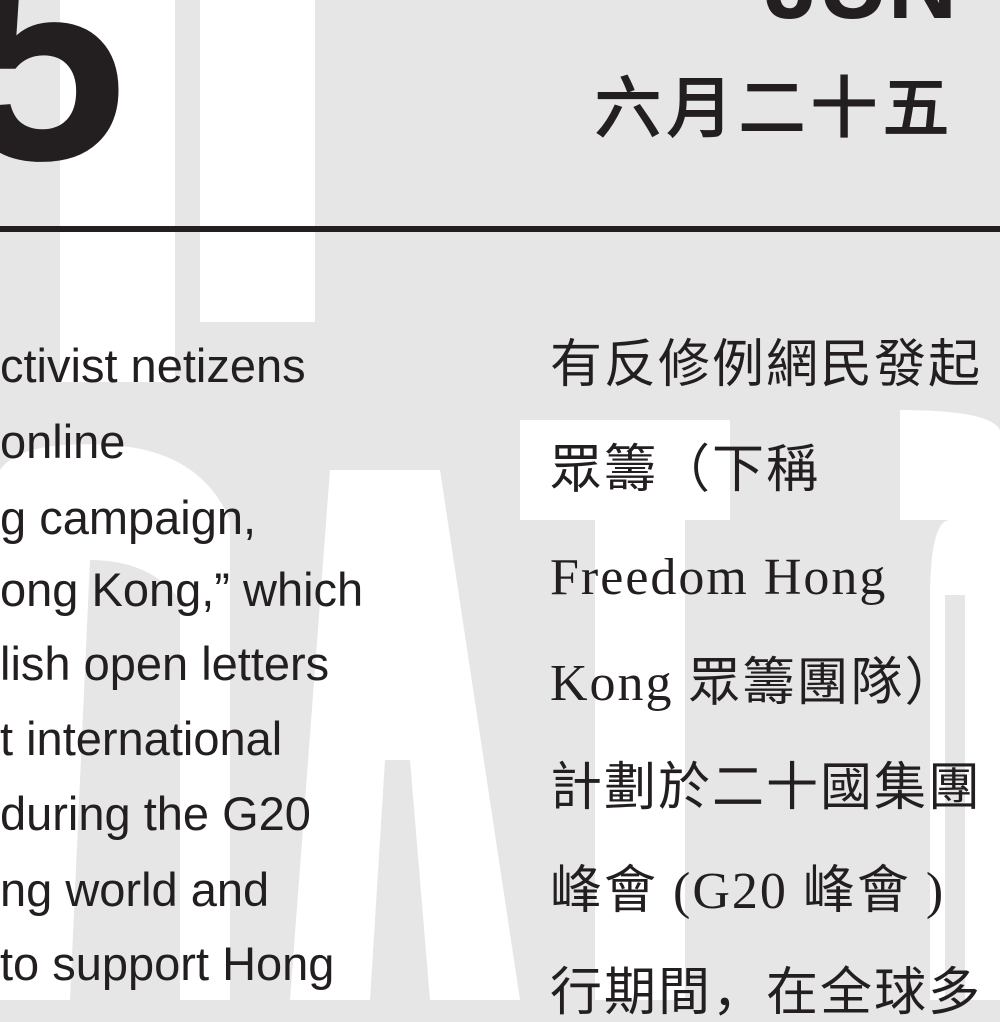  I want to click on chinese-line: Kong 眾籌團隊）, so click(754, 683).